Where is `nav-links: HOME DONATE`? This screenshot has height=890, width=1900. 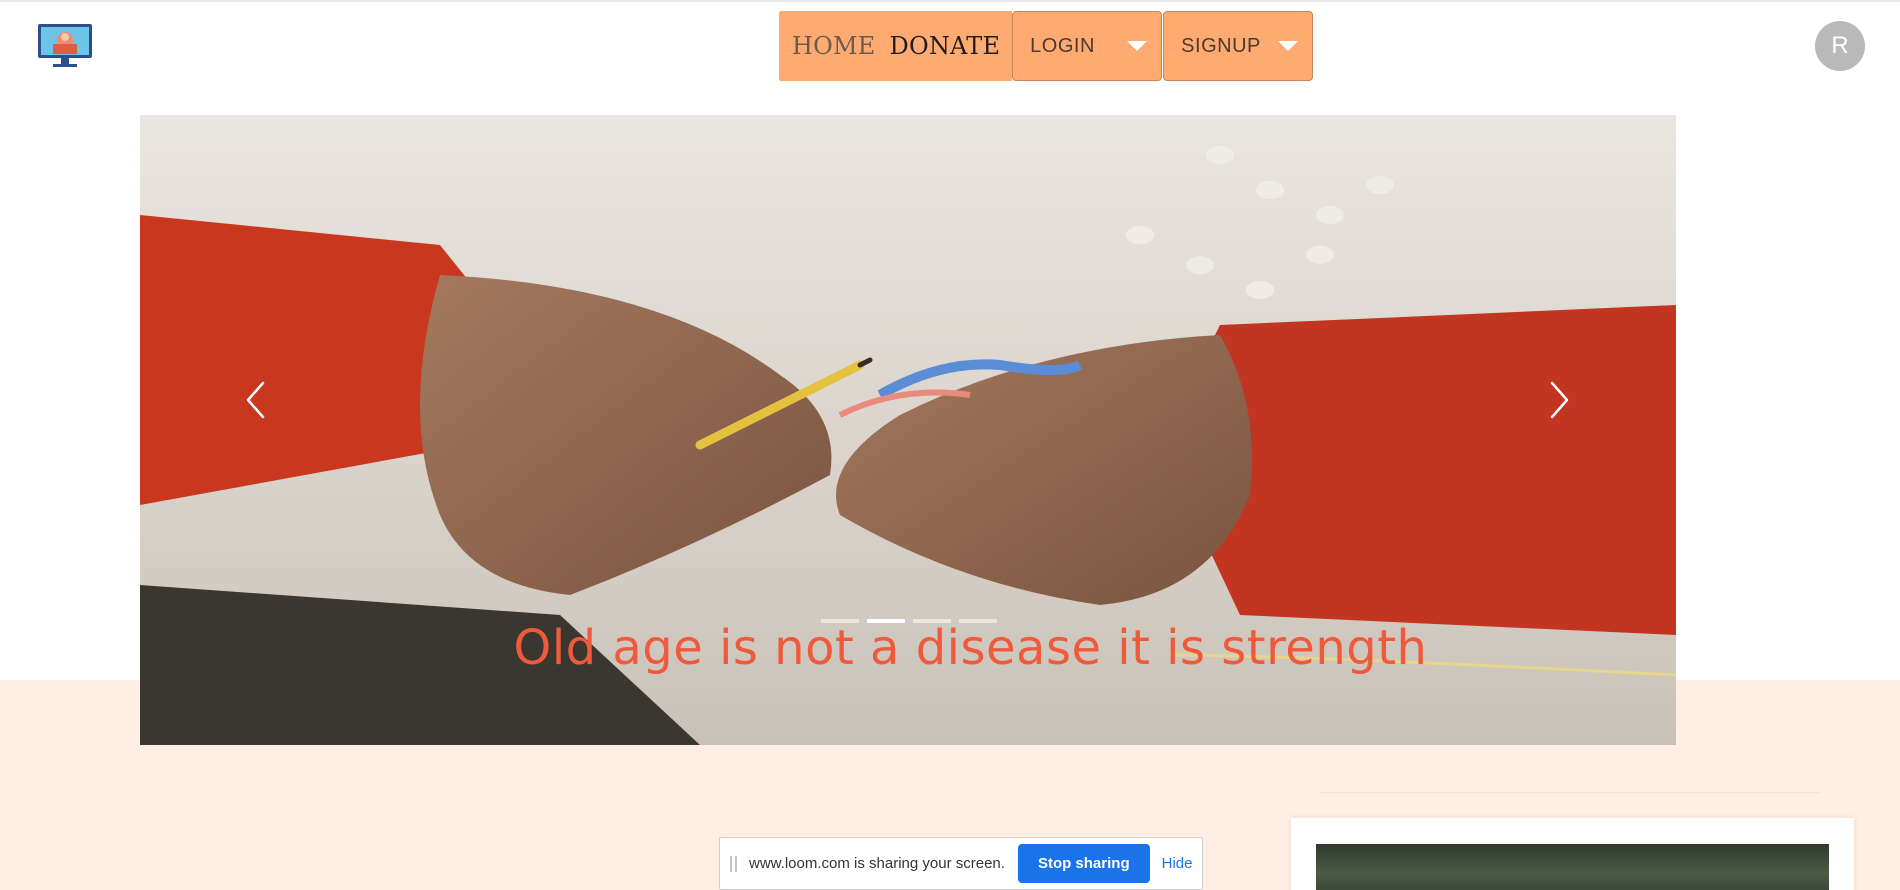
nav-links: HOME DONATE is located at coordinates (896, 46).